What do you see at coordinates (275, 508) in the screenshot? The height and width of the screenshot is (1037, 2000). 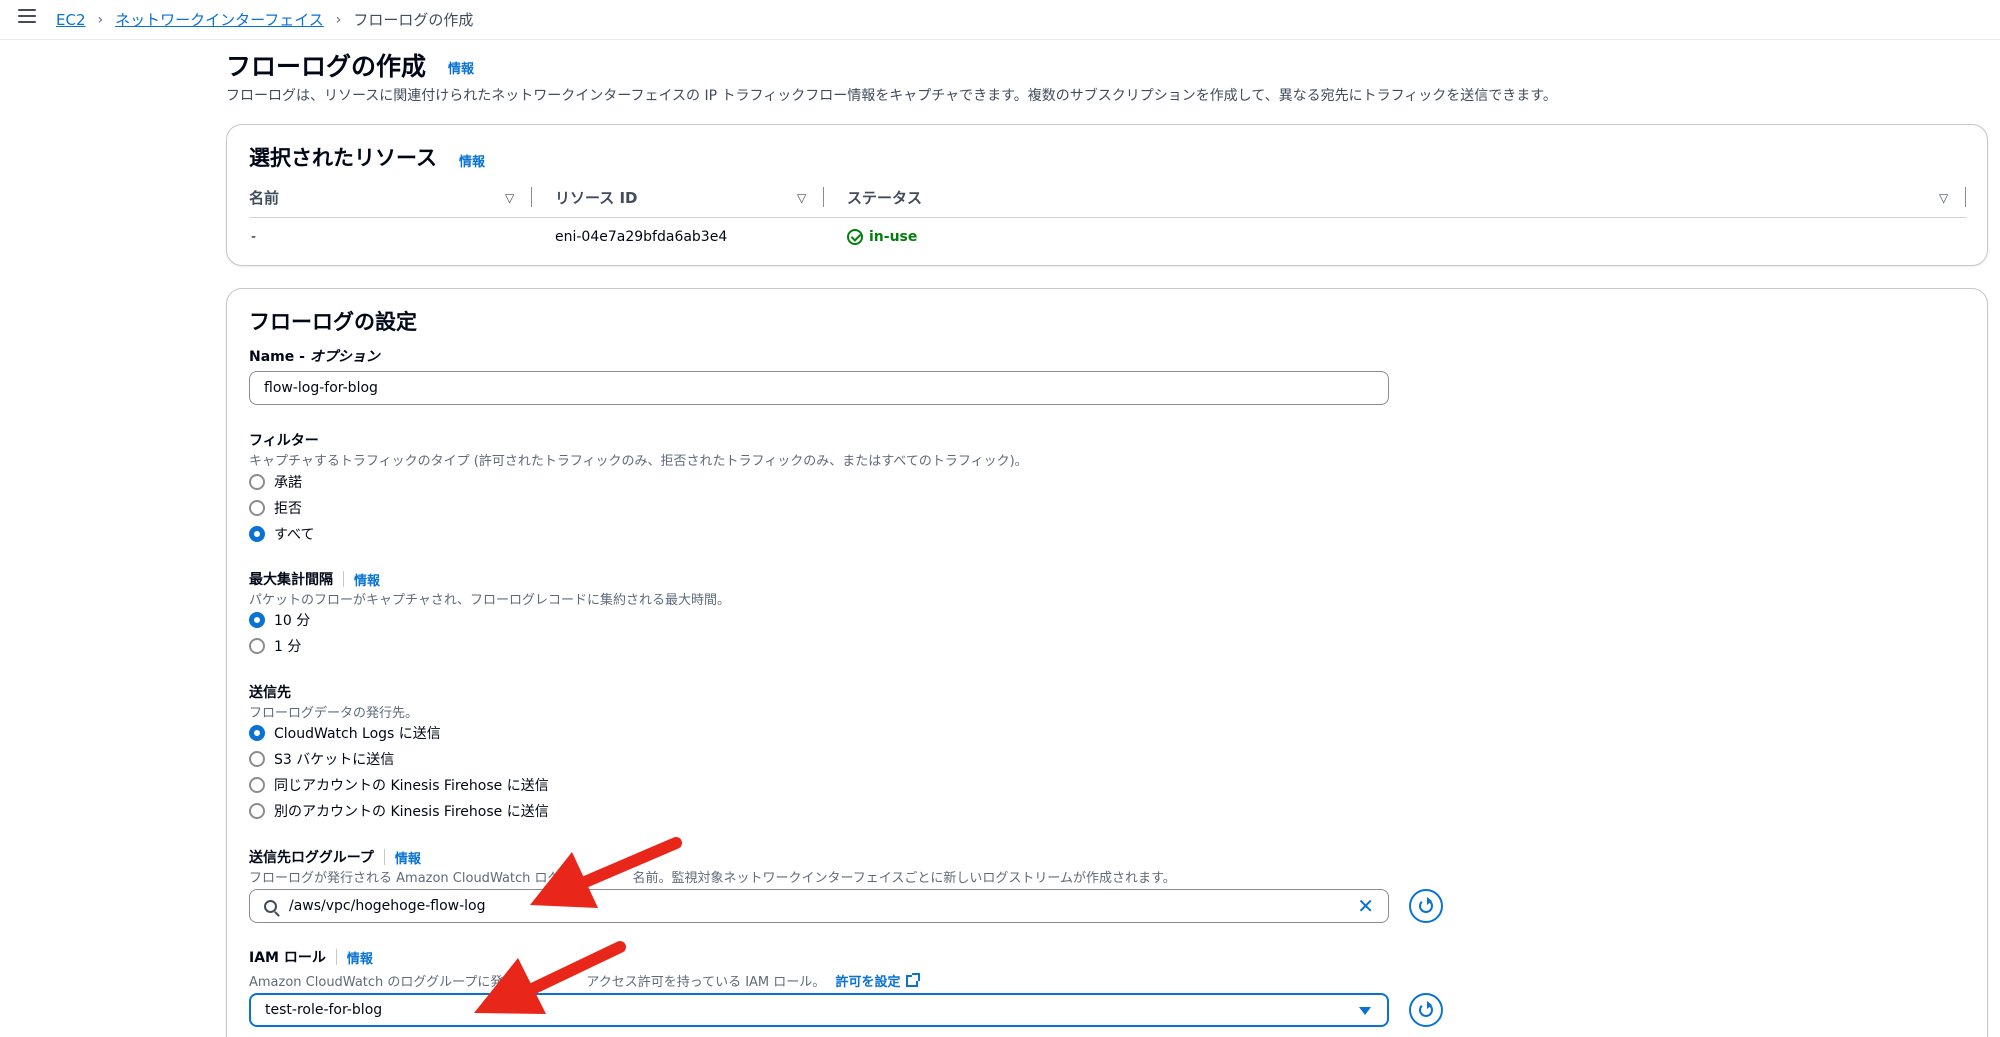 I see `filter-radio-reject: 拒否` at bounding box center [275, 508].